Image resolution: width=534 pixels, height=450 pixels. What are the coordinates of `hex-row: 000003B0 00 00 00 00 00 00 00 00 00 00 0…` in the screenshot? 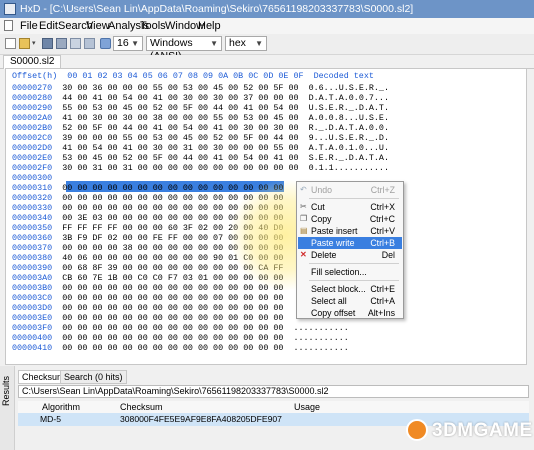 It's located at (152, 288).